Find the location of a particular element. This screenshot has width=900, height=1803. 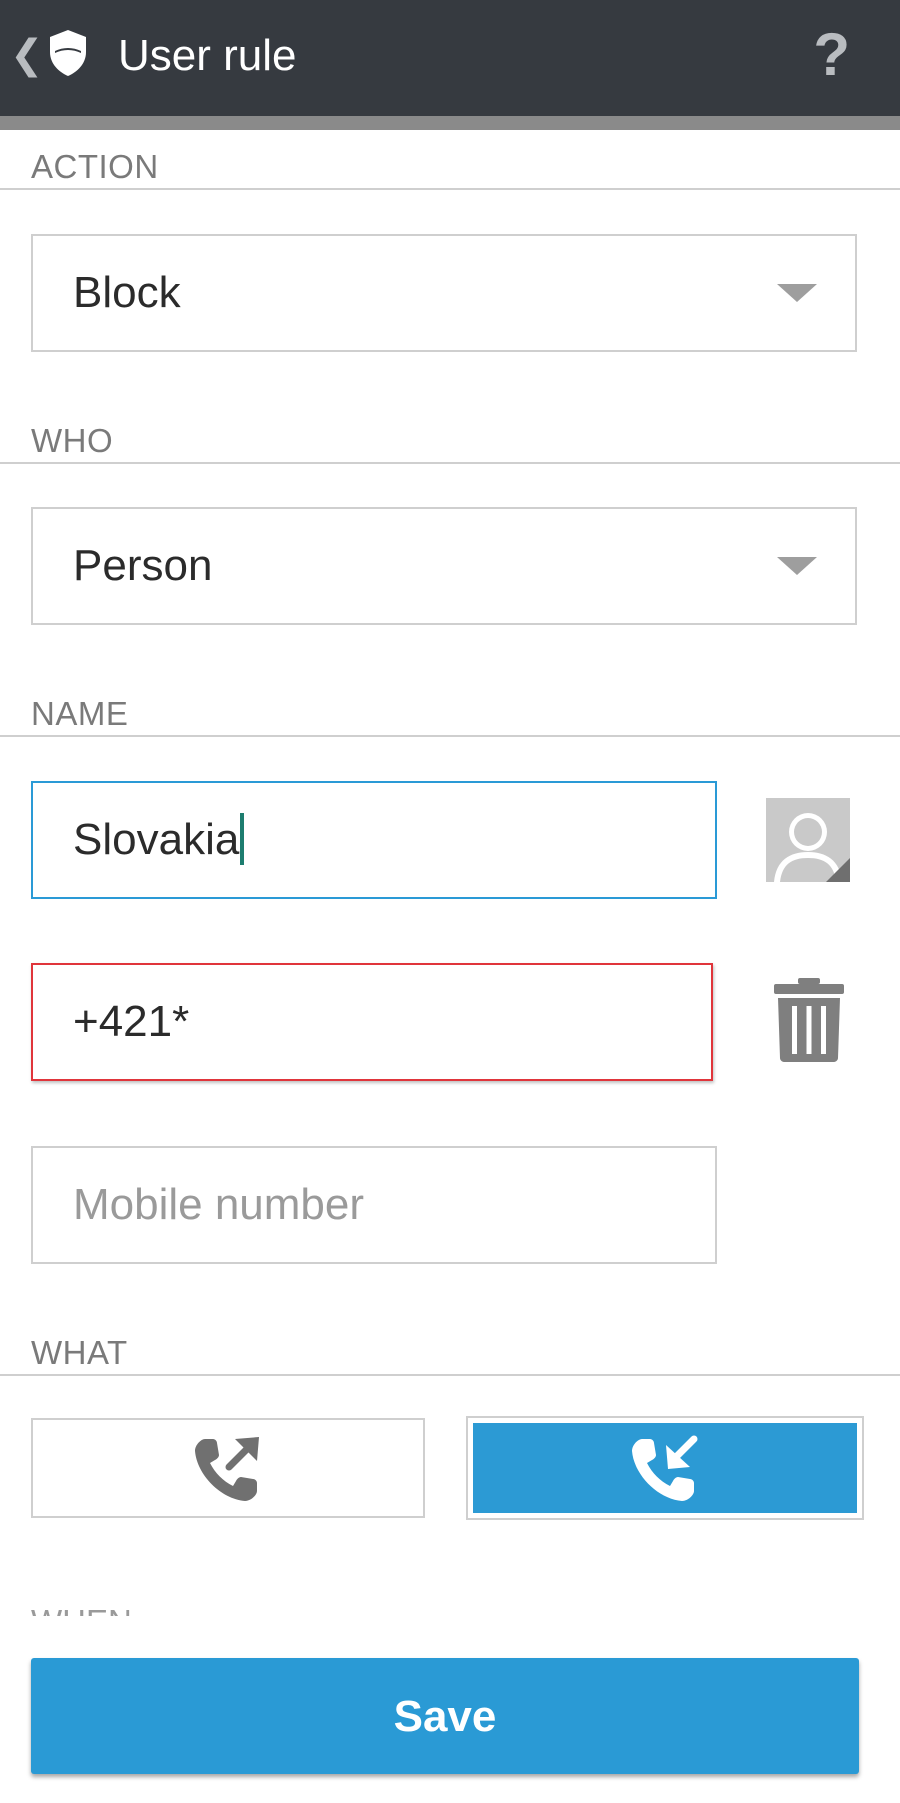

mobile-number-placeholder: Mobile number is located at coordinates (219, 1204).